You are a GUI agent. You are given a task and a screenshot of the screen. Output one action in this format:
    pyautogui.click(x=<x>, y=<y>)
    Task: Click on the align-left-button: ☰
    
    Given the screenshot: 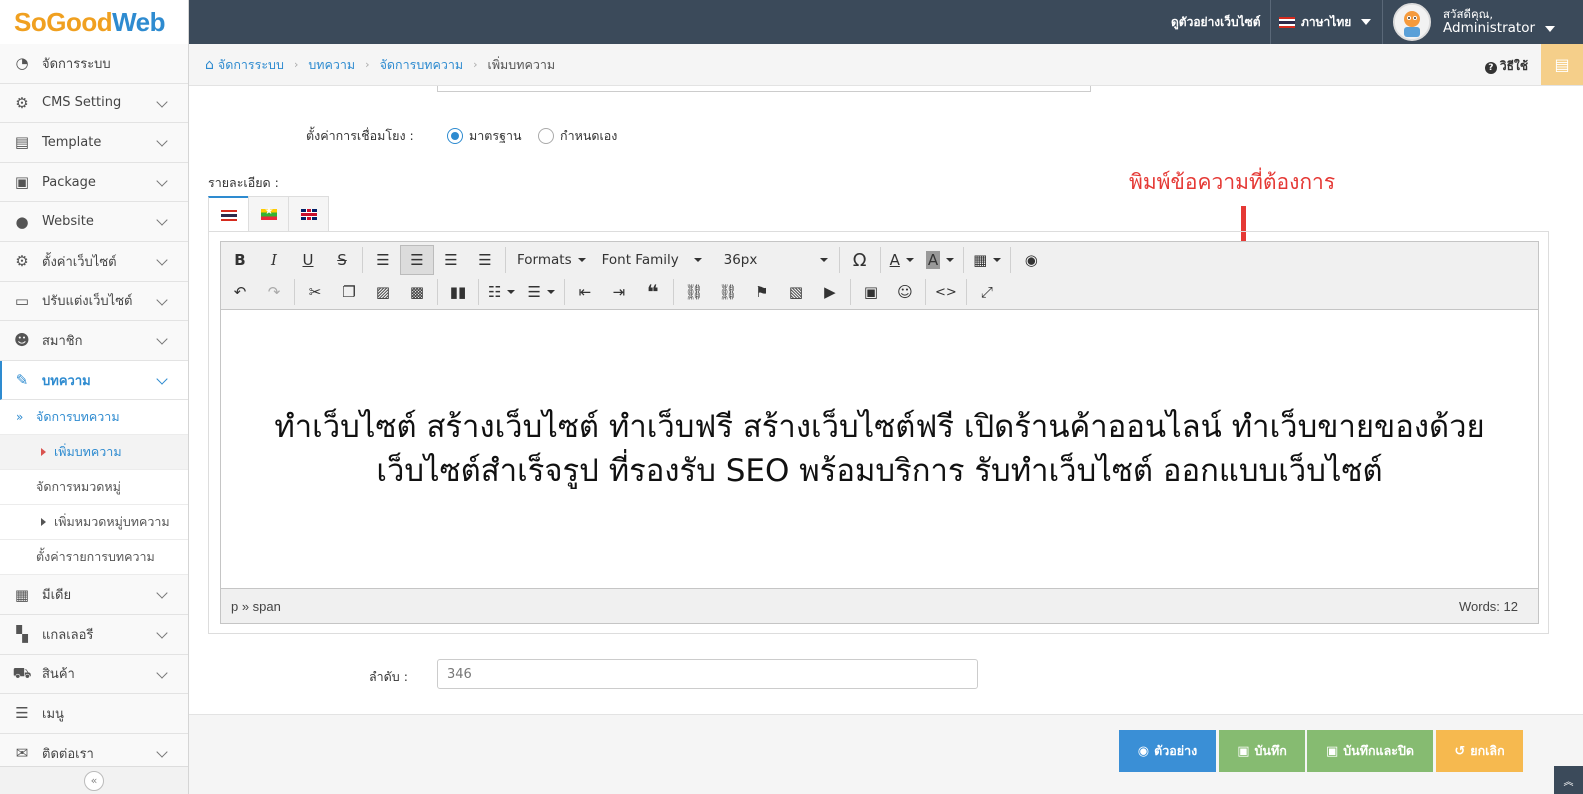 What is the action you would take?
    pyautogui.click(x=383, y=260)
    